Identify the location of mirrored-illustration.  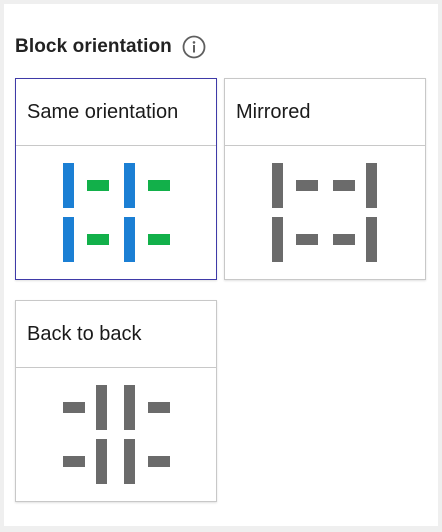
(325, 212).